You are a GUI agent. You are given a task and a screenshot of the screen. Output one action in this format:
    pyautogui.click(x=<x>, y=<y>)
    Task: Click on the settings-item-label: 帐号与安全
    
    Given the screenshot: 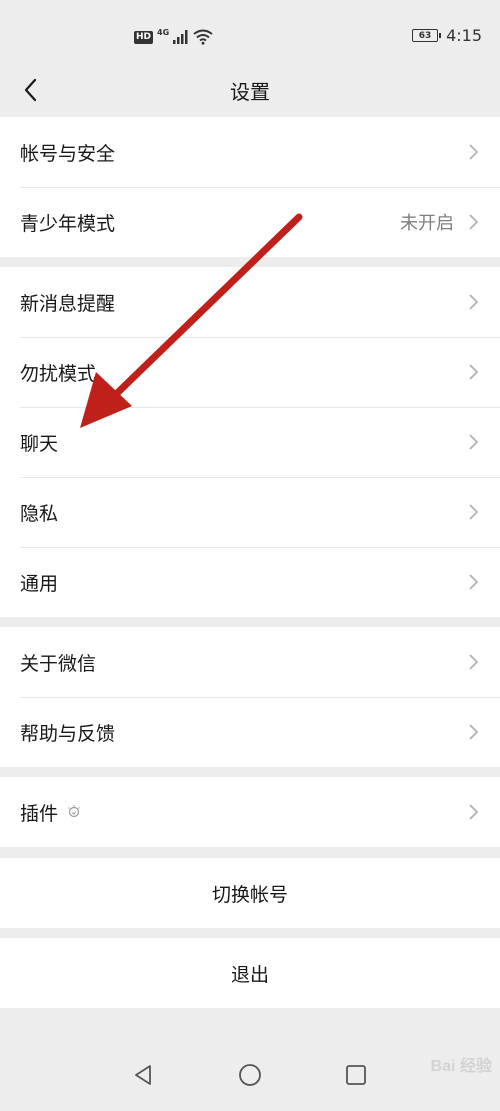 What is the action you would take?
    pyautogui.click(x=68, y=153)
    